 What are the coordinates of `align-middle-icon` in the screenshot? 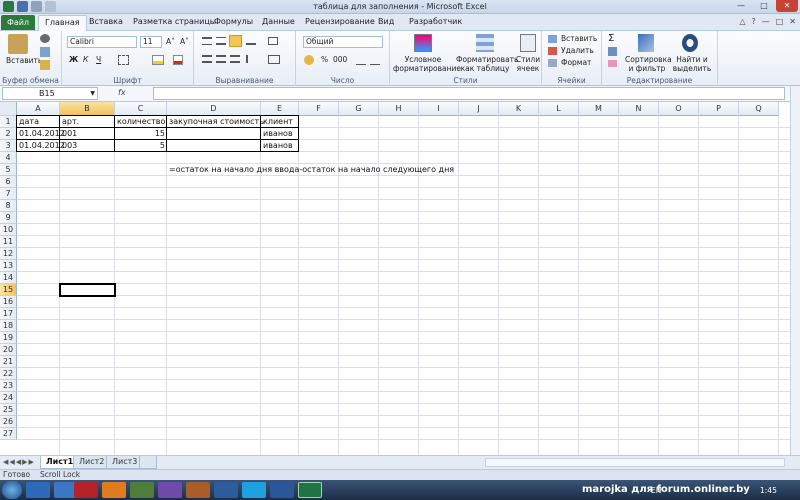 It's located at (221, 41).